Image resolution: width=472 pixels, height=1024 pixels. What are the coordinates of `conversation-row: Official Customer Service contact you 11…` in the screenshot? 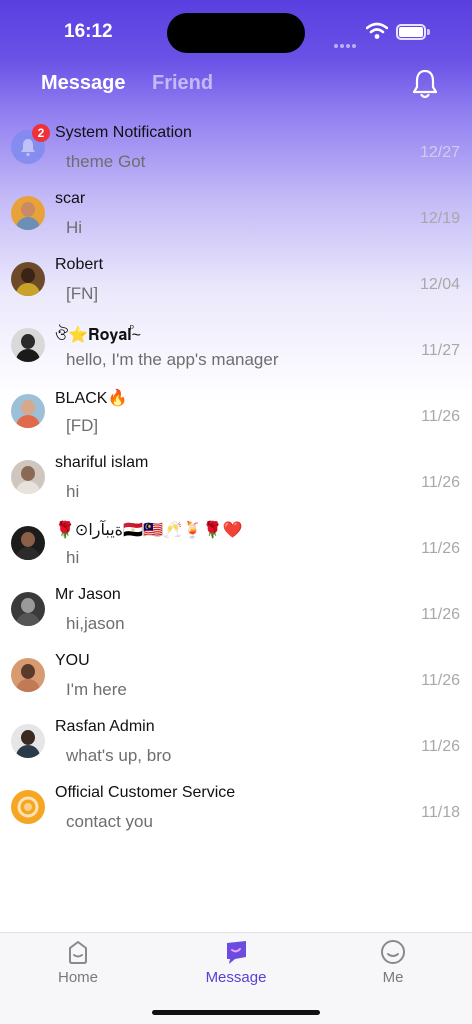 It's located at (236, 805).